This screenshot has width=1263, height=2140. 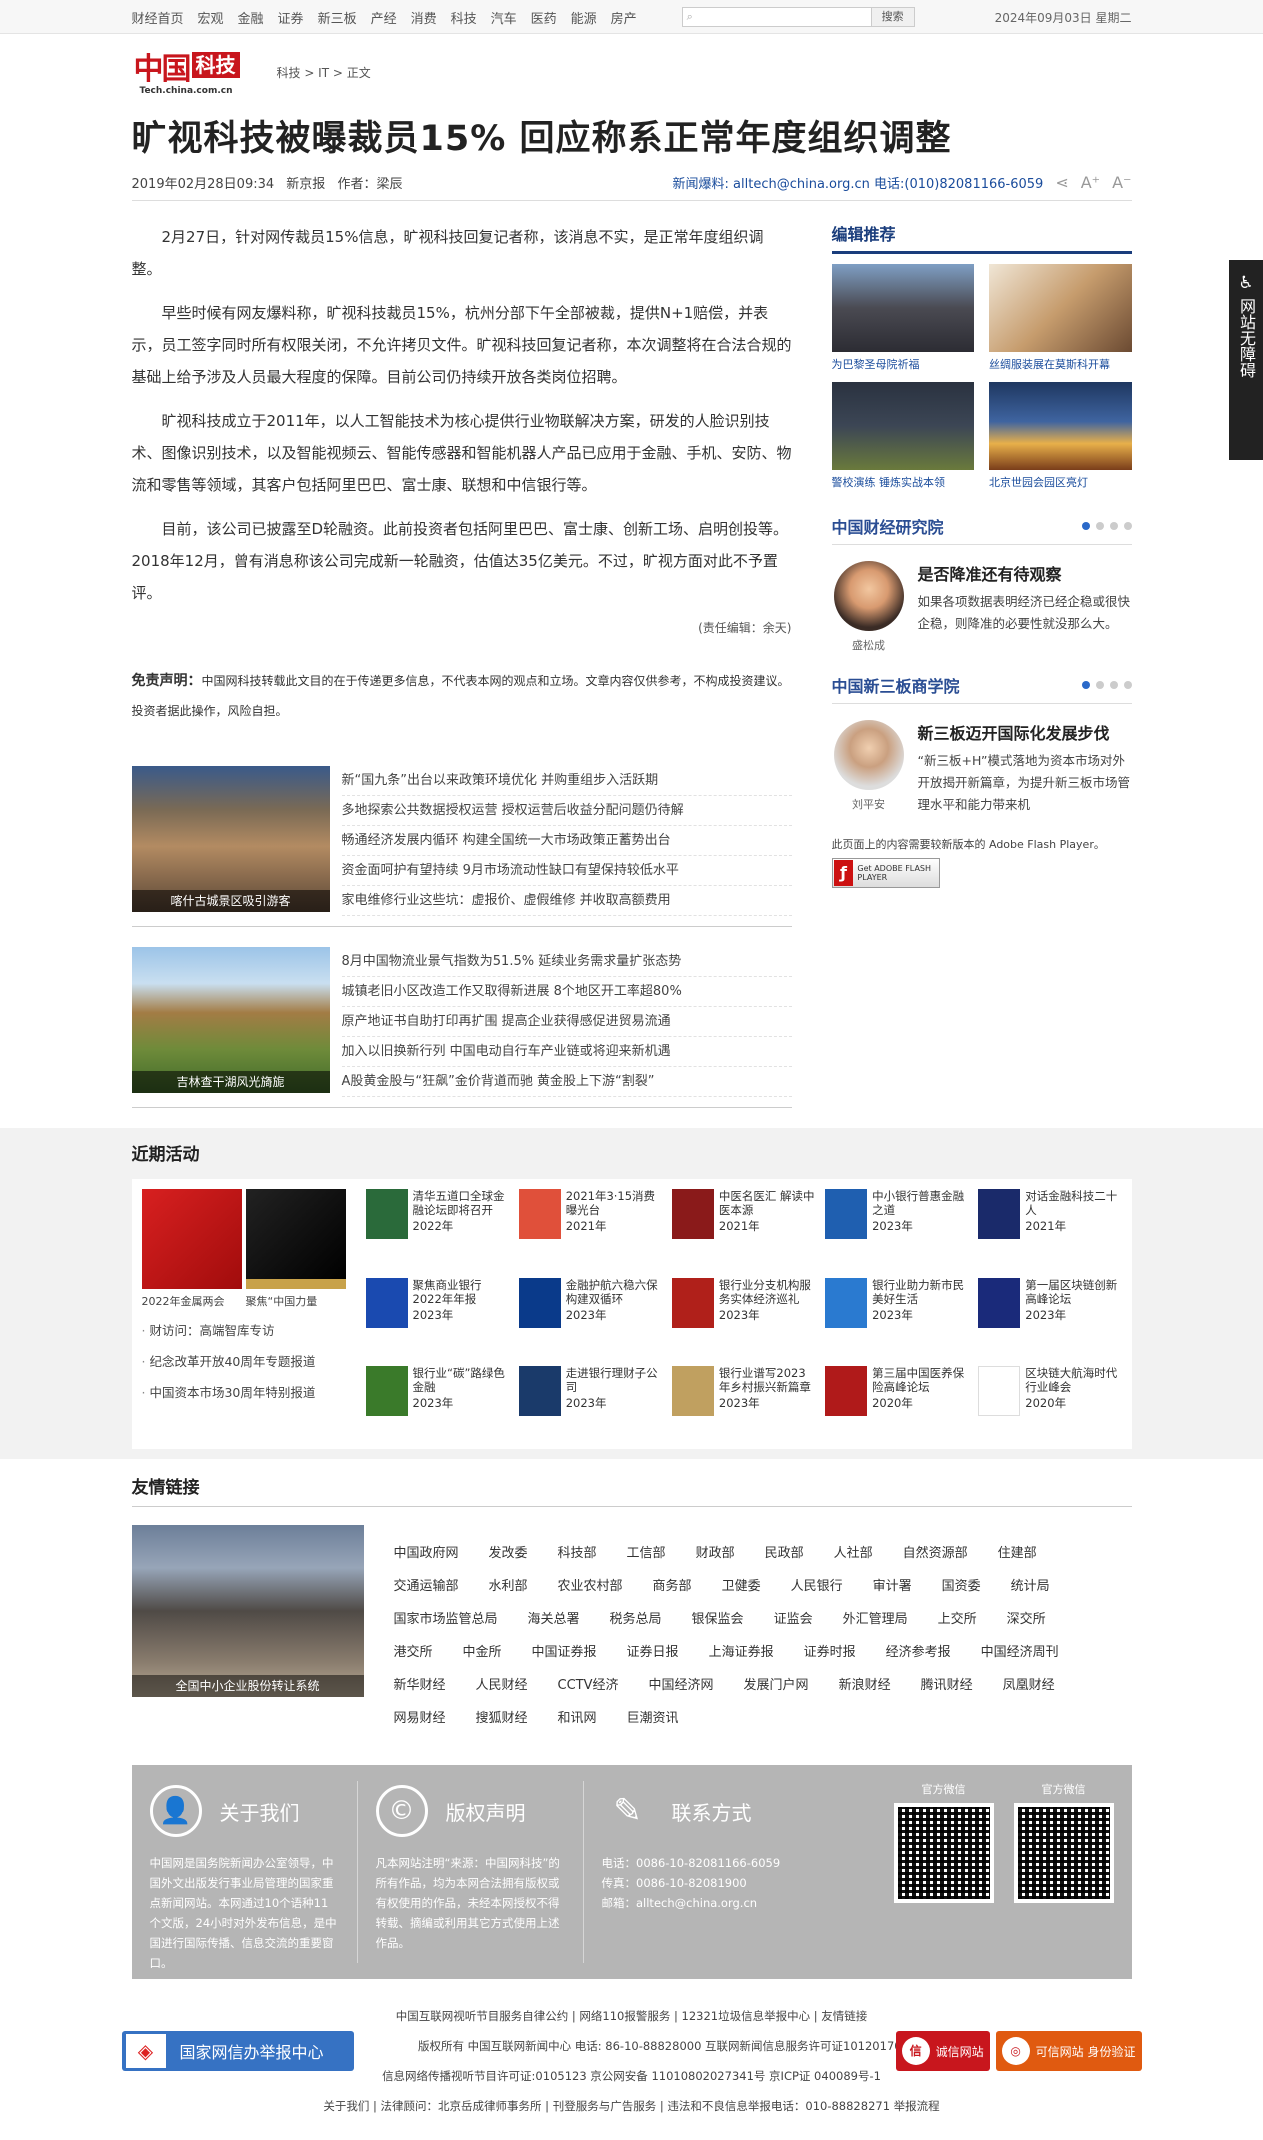 I want to click on news-photo-caption: 喀什古城景区吸引游客, so click(x=230, y=901).